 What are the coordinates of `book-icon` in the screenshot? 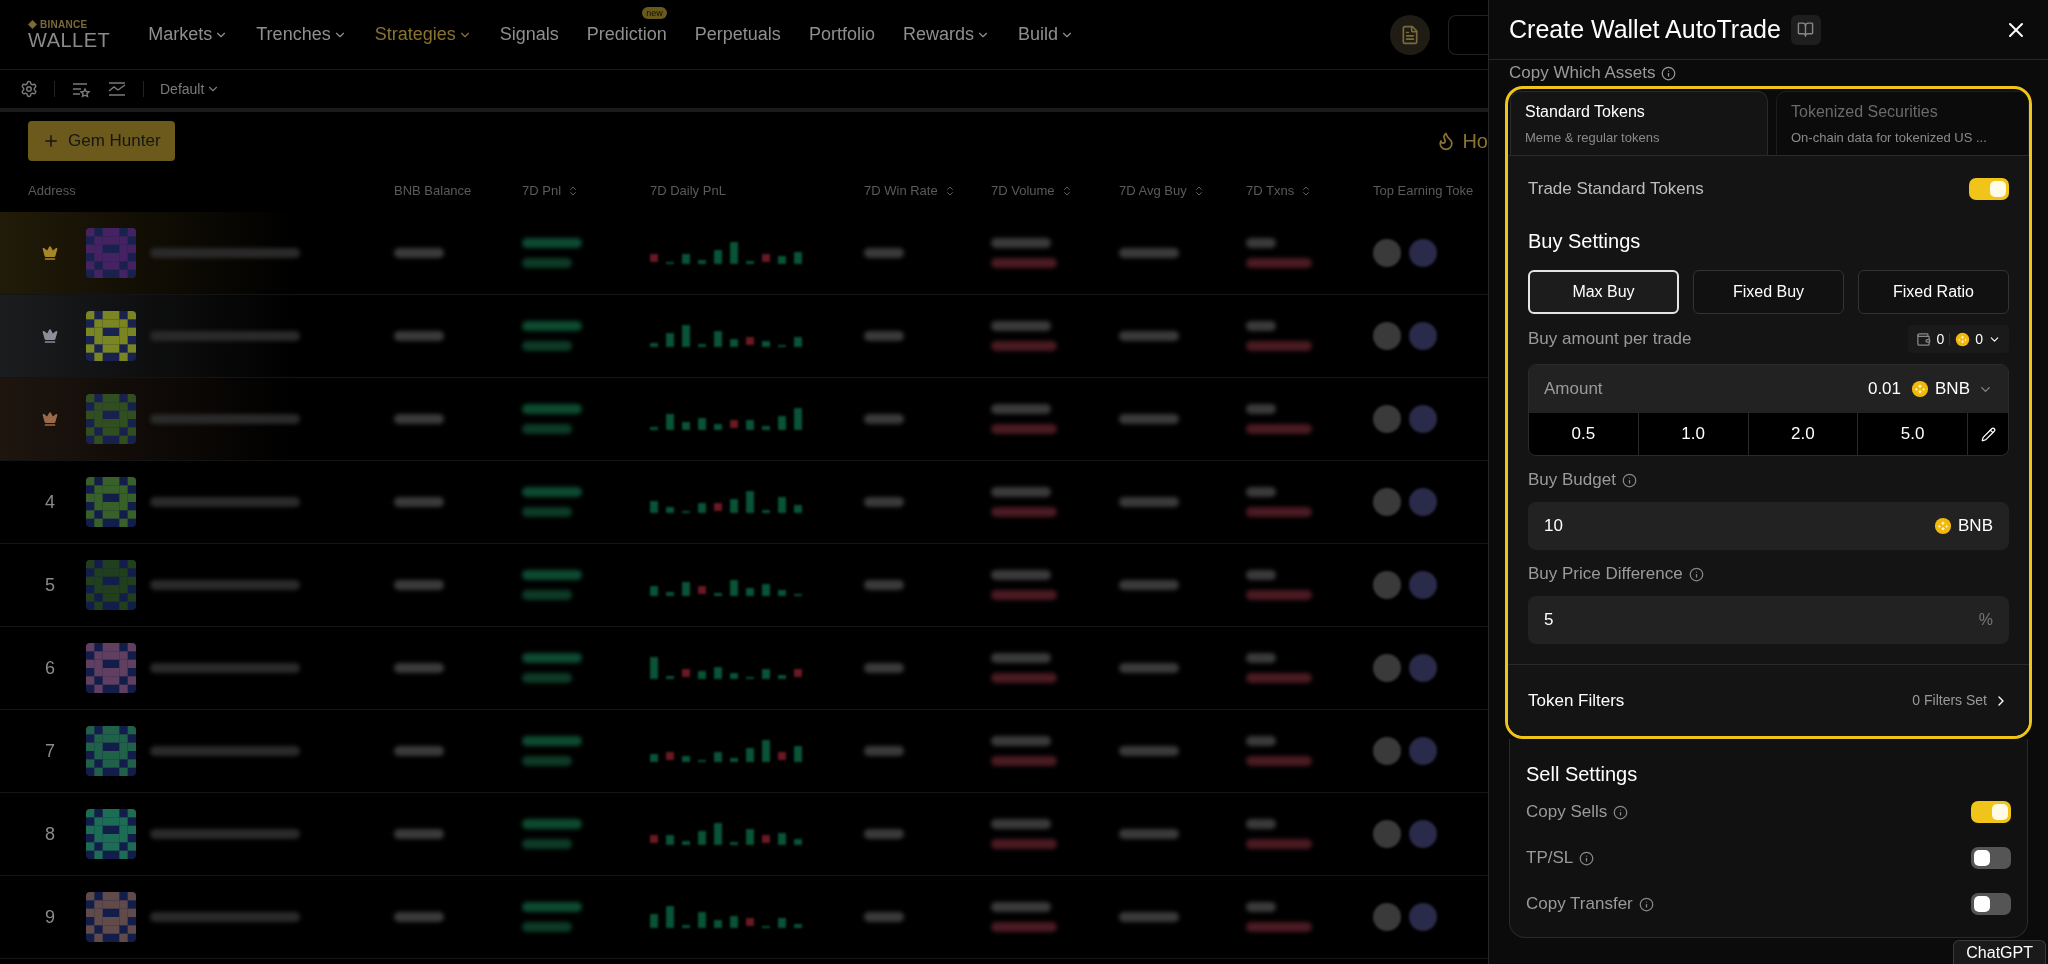 It's located at (1806, 29).